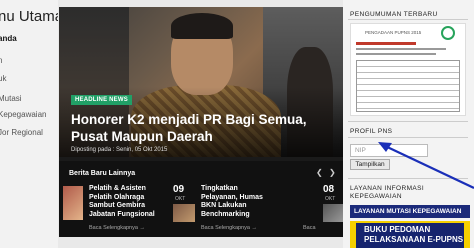  Describe the element at coordinates (387, 188) in the screenshot. I see `info-title-line: LAYANAN INFORMASI` at that location.